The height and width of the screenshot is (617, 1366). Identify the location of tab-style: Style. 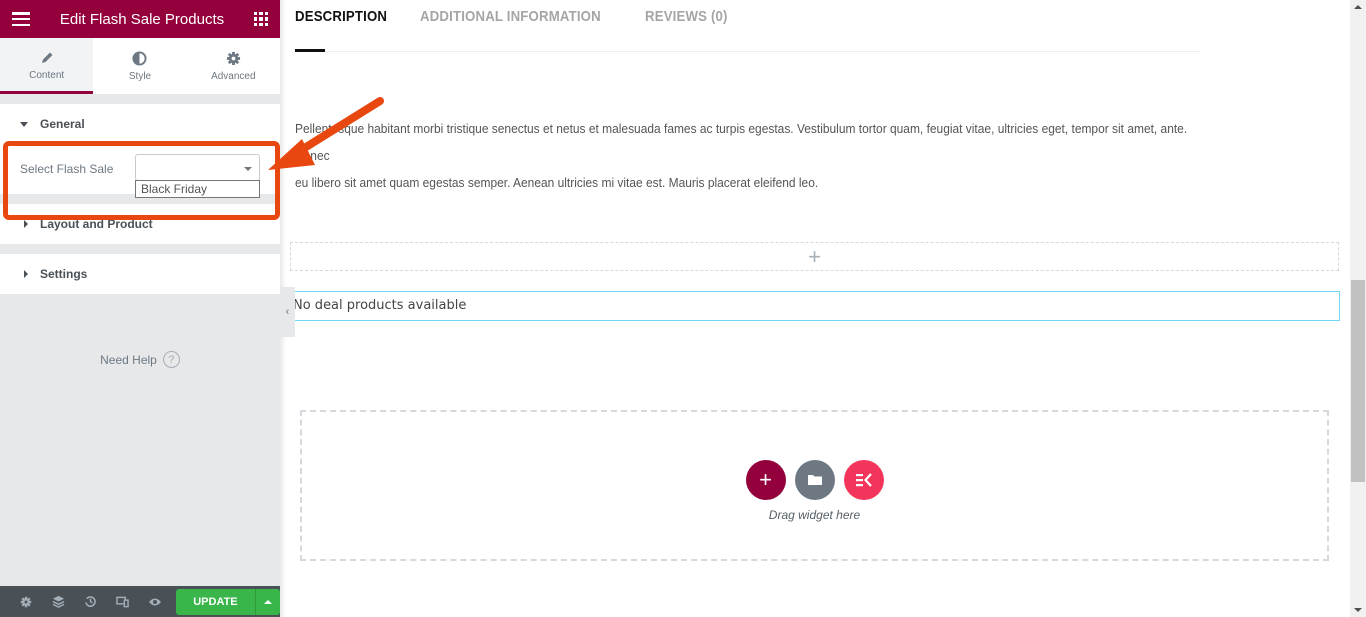
(139, 66).